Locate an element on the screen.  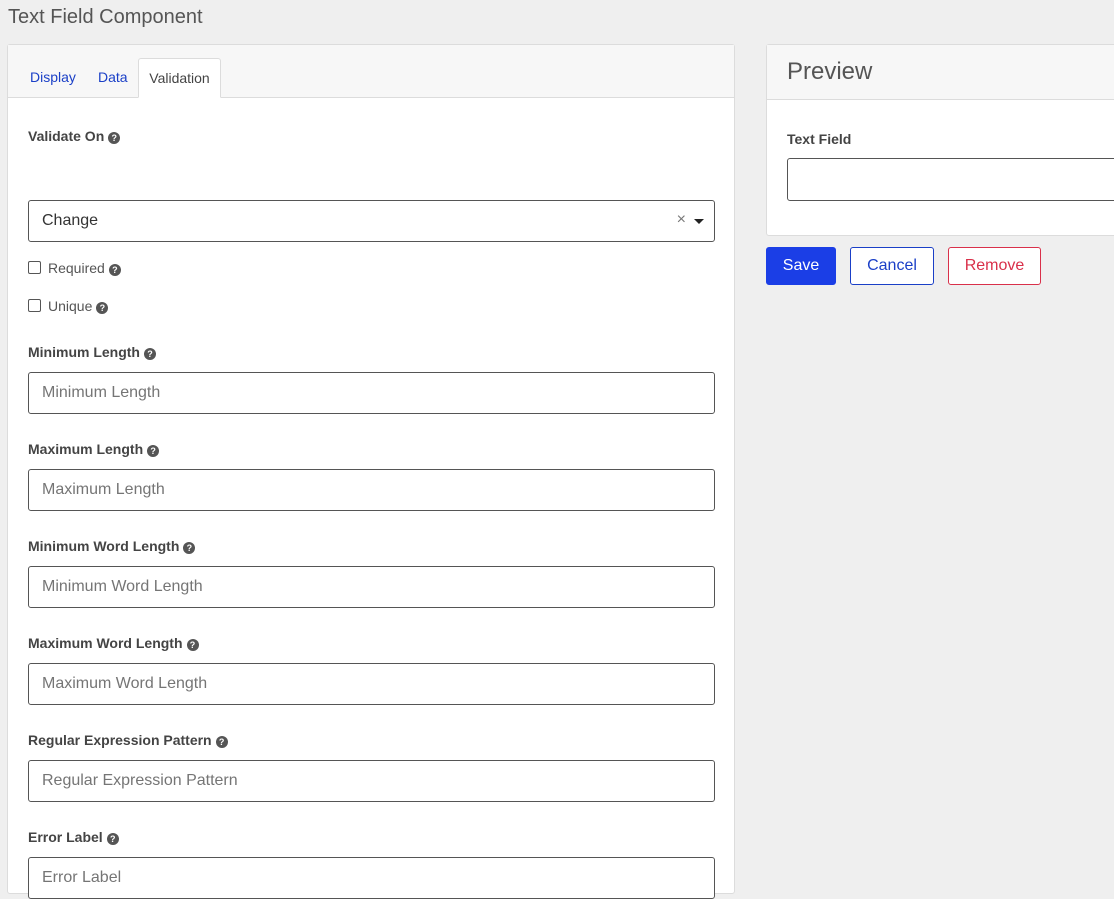
unique-checkbox-row: Unique? is located at coordinates (68, 306).